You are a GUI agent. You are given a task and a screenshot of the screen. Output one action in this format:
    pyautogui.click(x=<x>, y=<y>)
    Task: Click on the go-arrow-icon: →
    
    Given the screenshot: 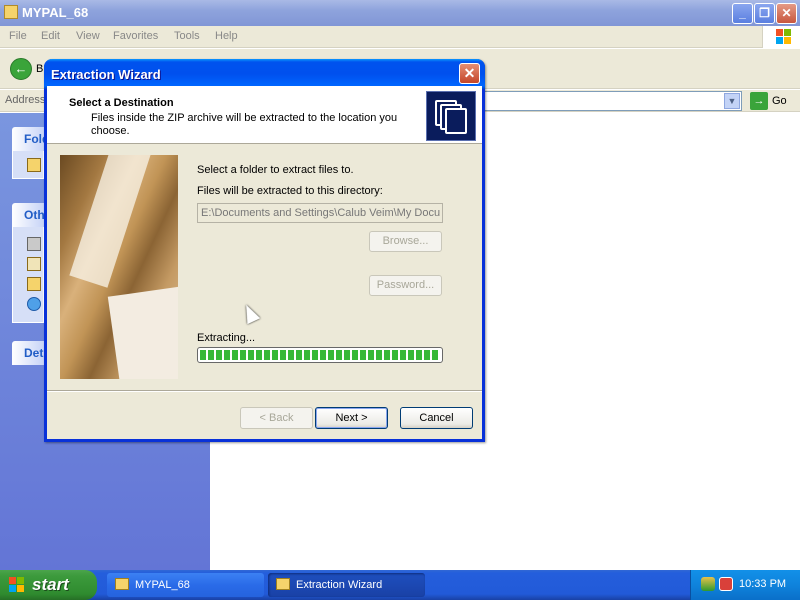 What is the action you would take?
    pyautogui.click(x=759, y=101)
    